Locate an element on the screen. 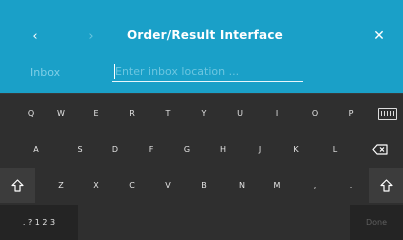  key-y: Y is located at coordinates (204, 113).